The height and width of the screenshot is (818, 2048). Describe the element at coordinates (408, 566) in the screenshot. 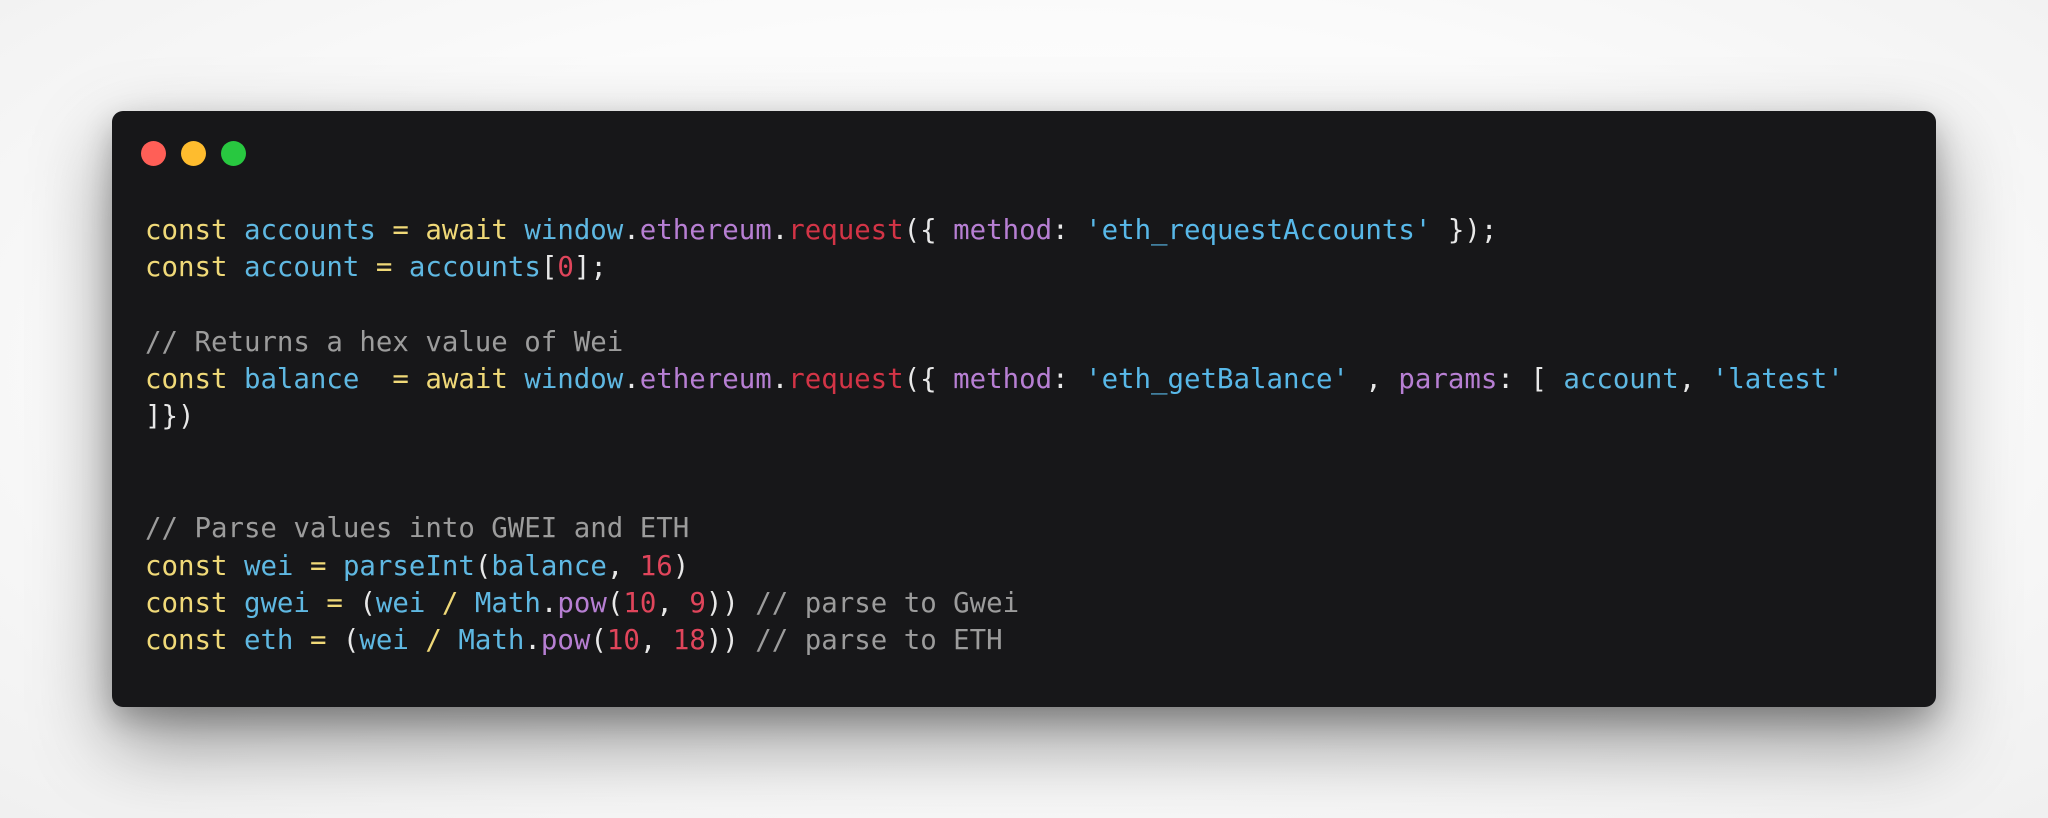

I see `code-token: parseInt` at that location.